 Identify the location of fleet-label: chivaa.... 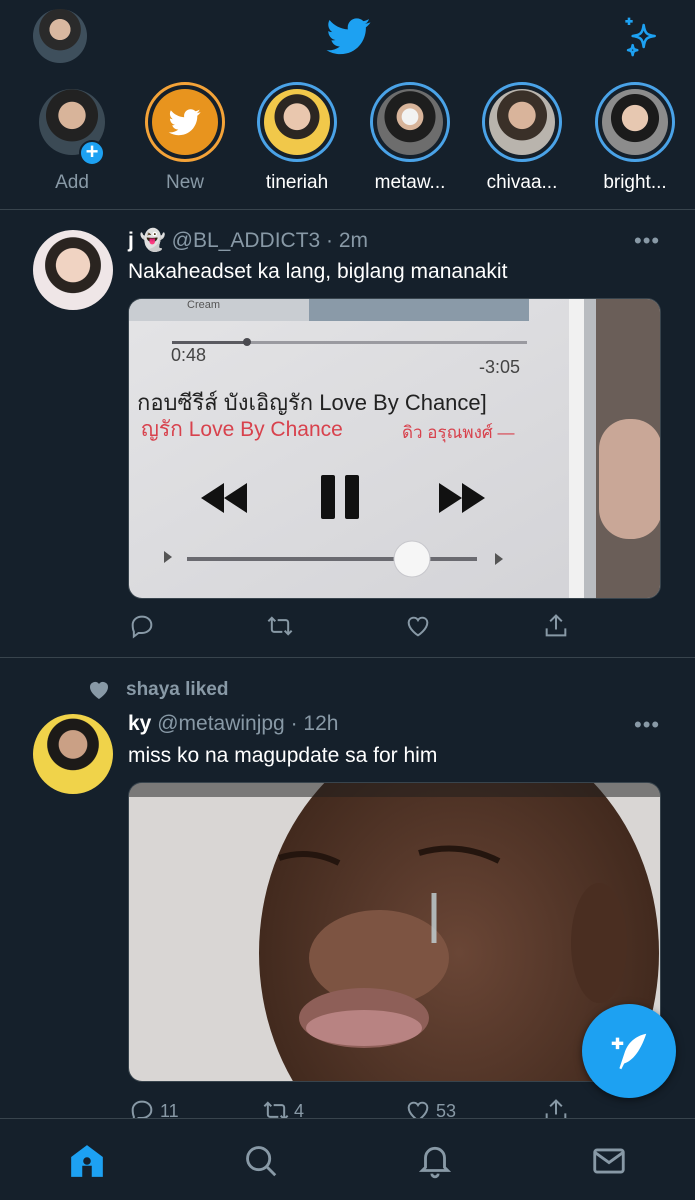
(522, 182).